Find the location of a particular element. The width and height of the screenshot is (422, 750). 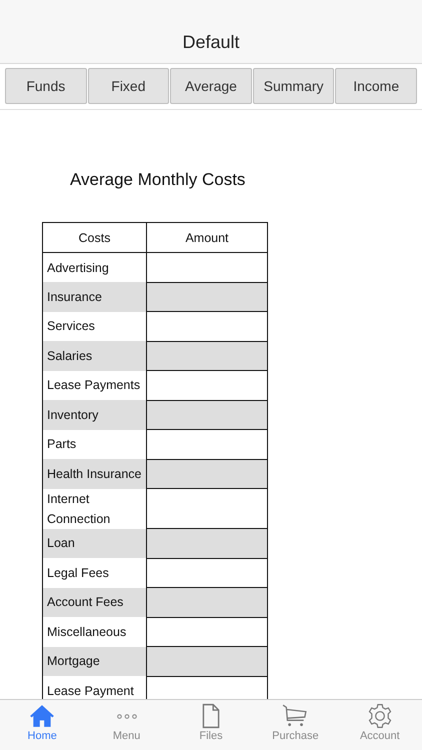

tab: Average is located at coordinates (211, 86).